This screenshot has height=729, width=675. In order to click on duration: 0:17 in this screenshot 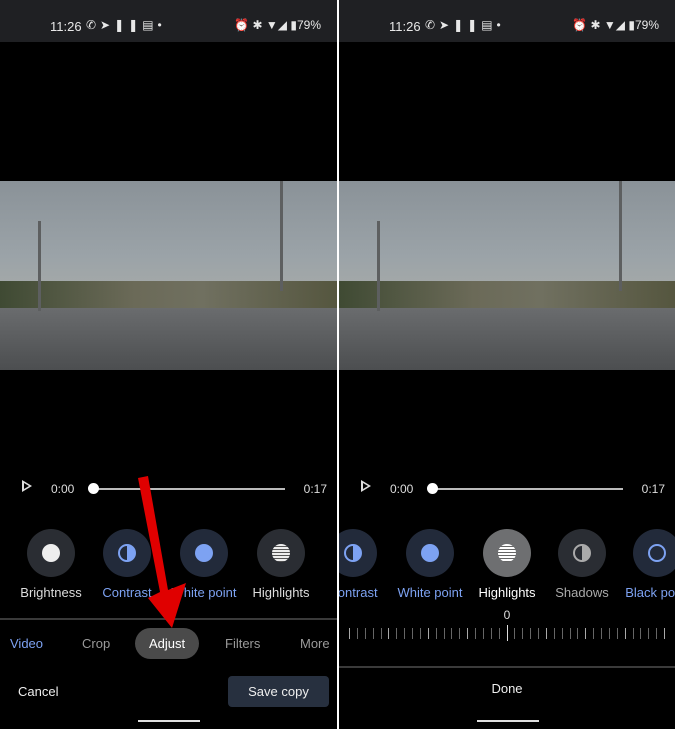, I will do `click(653, 489)`.